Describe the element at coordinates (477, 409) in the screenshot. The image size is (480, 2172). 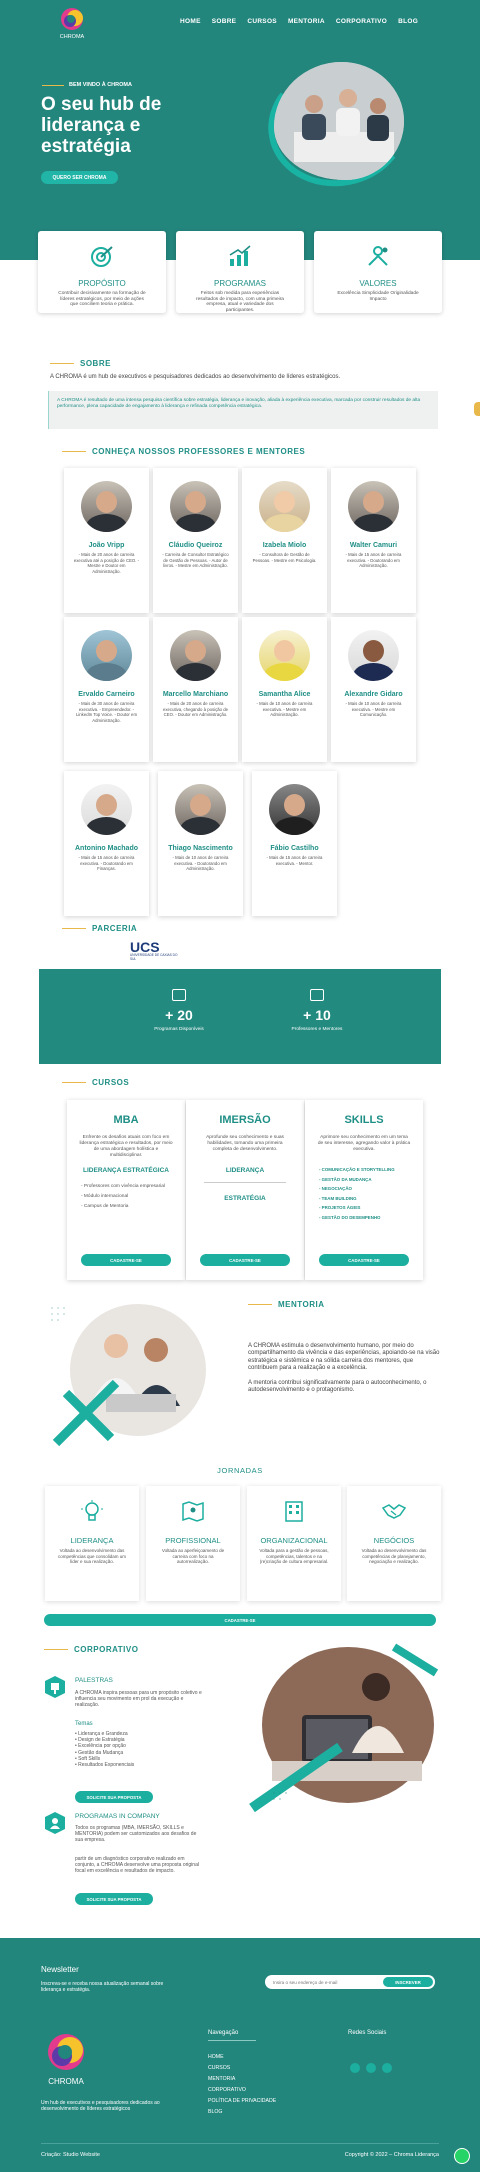
I see `side-tab-handle` at that location.